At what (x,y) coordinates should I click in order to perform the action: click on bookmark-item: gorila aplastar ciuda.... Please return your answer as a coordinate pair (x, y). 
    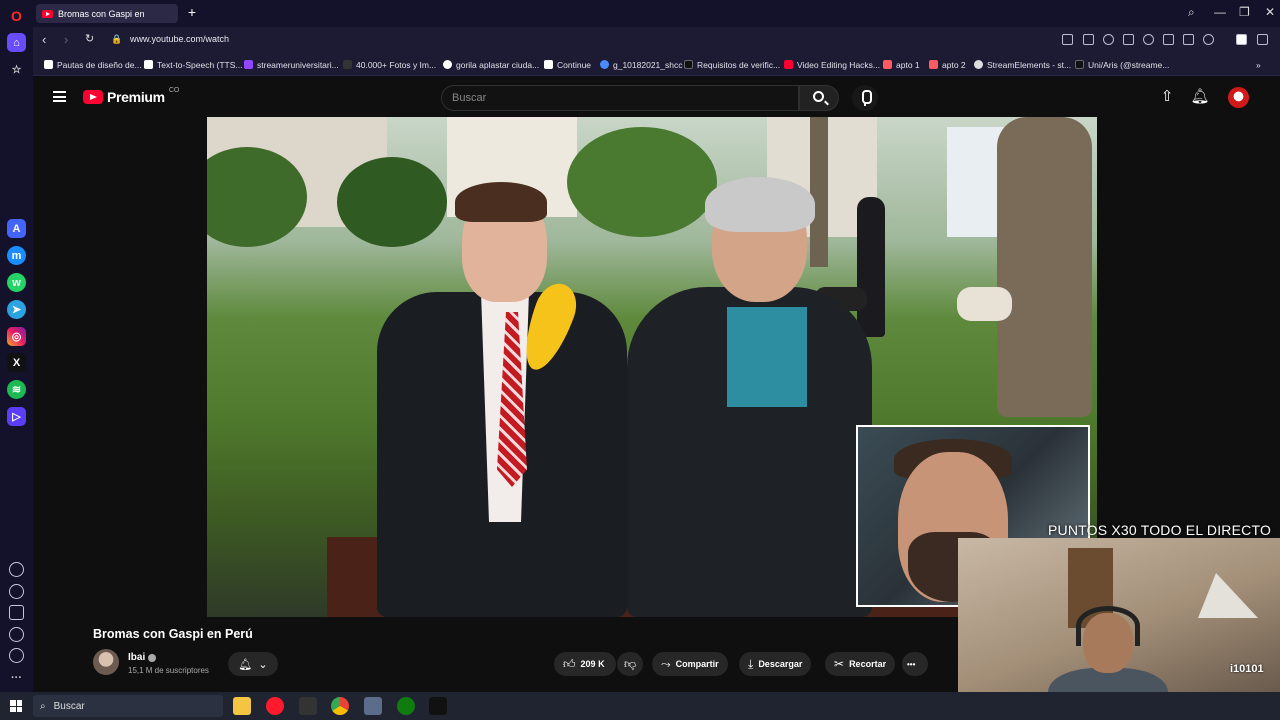
    Looking at the image, I should click on (491, 64).